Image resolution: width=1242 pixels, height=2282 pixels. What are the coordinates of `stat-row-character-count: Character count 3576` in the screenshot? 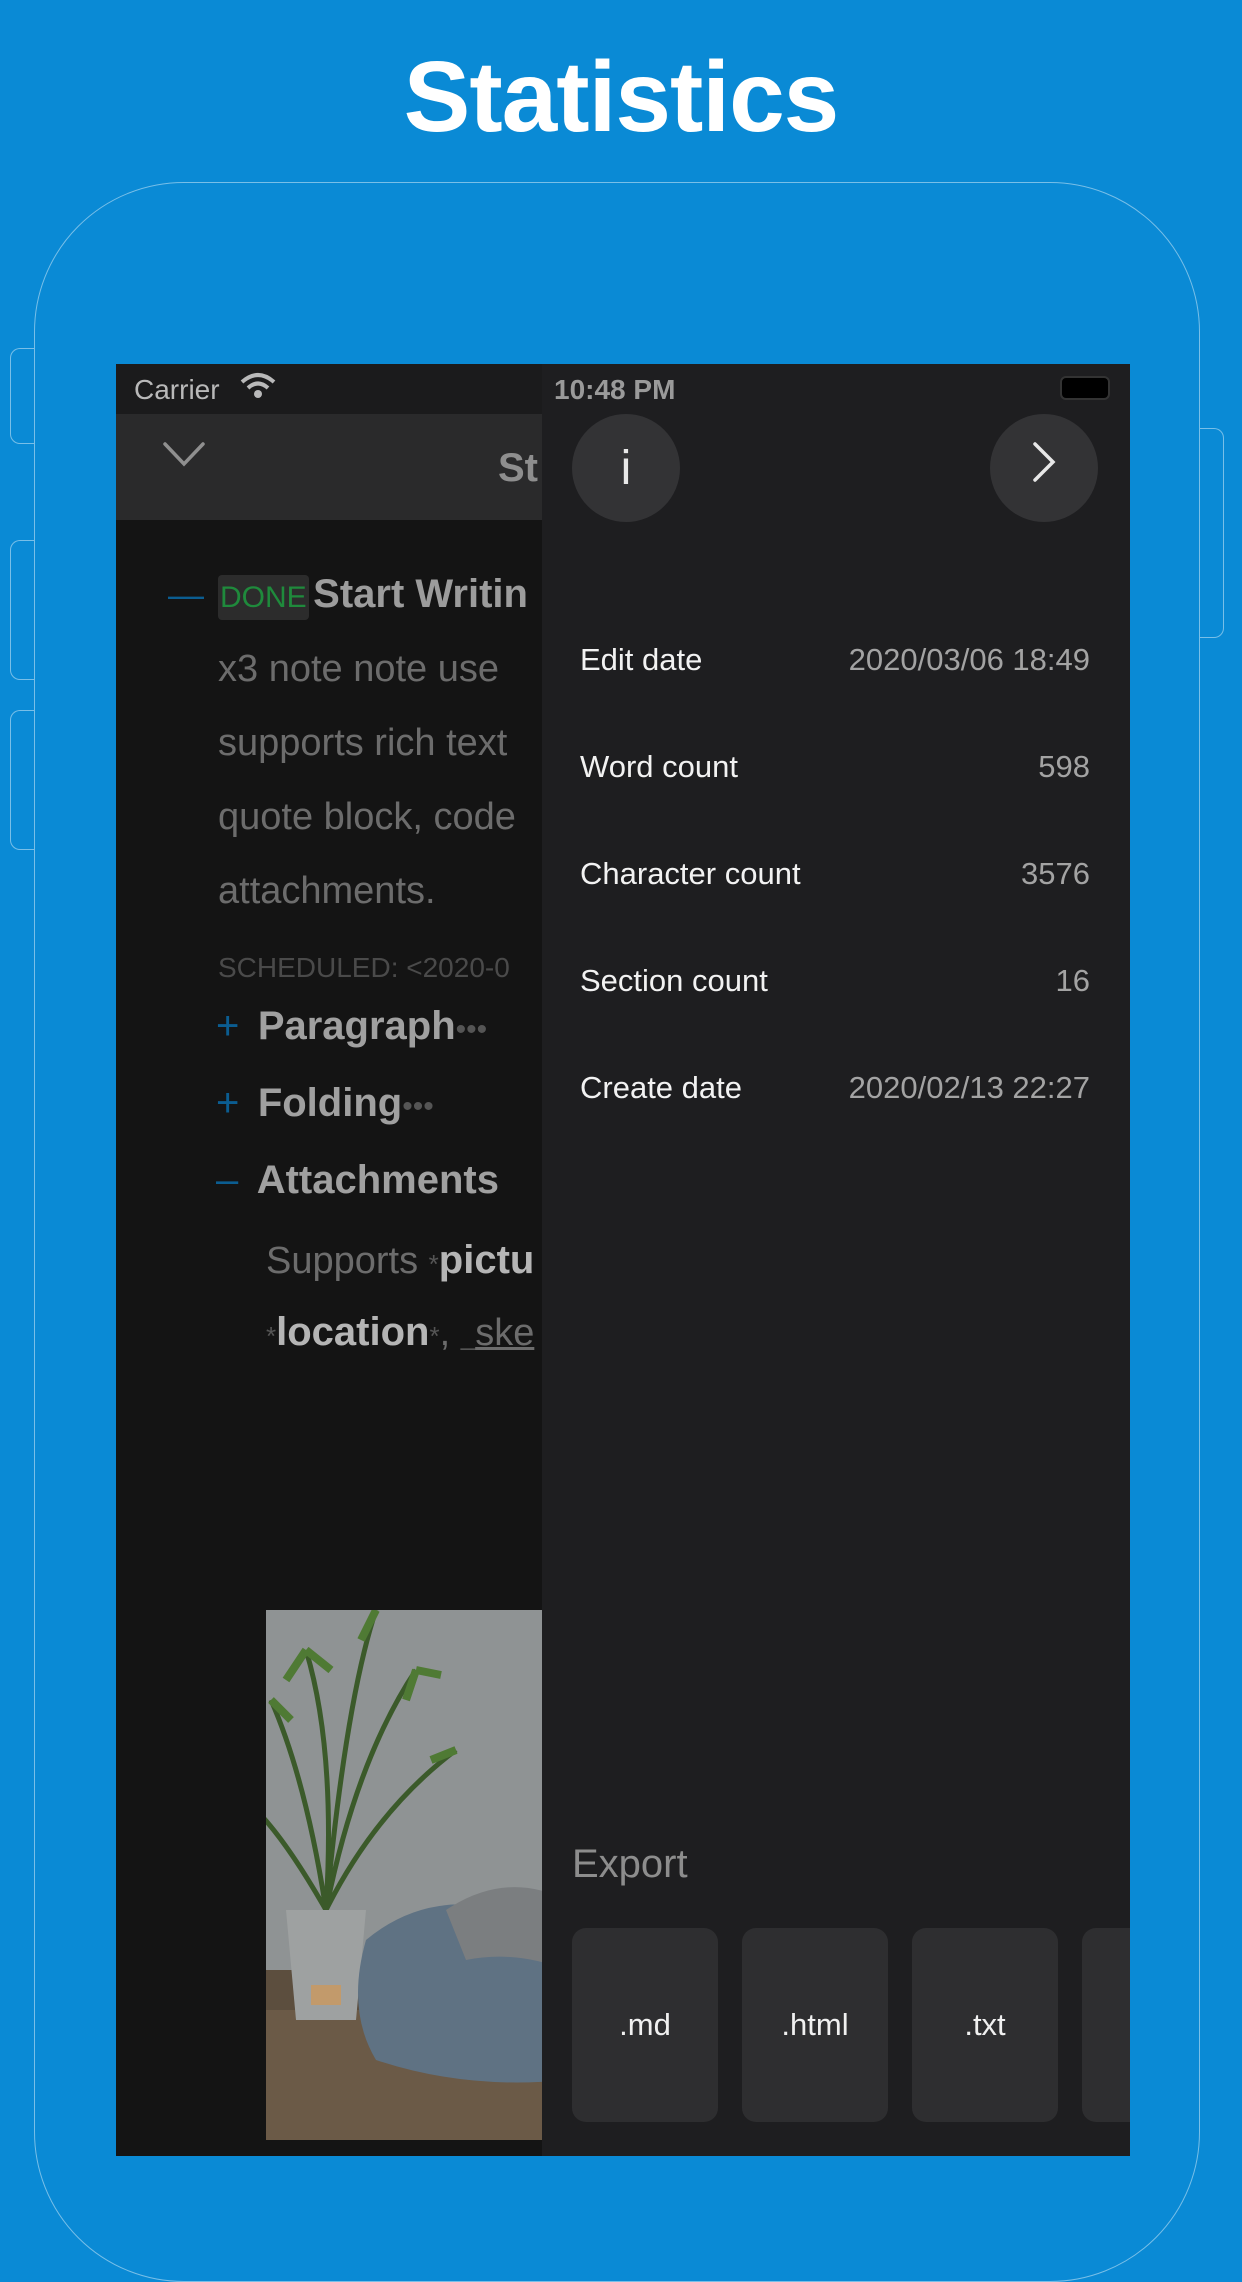 It's located at (835, 876).